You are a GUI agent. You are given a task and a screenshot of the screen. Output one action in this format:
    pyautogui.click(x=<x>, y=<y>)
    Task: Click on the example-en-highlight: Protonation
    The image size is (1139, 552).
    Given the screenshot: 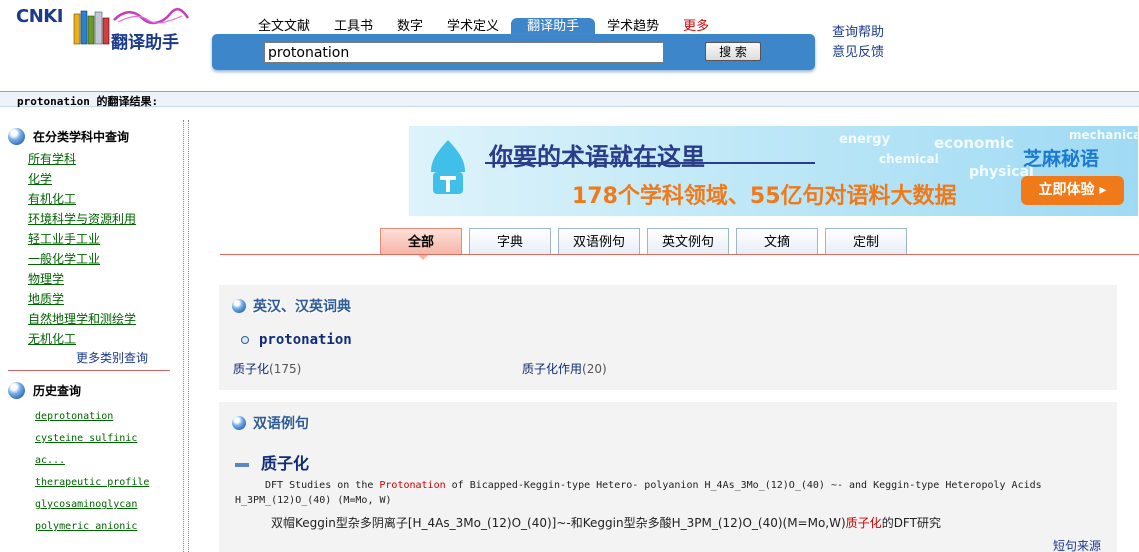 What is the action you would take?
    pyautogui.click(x=412, y=485)
    